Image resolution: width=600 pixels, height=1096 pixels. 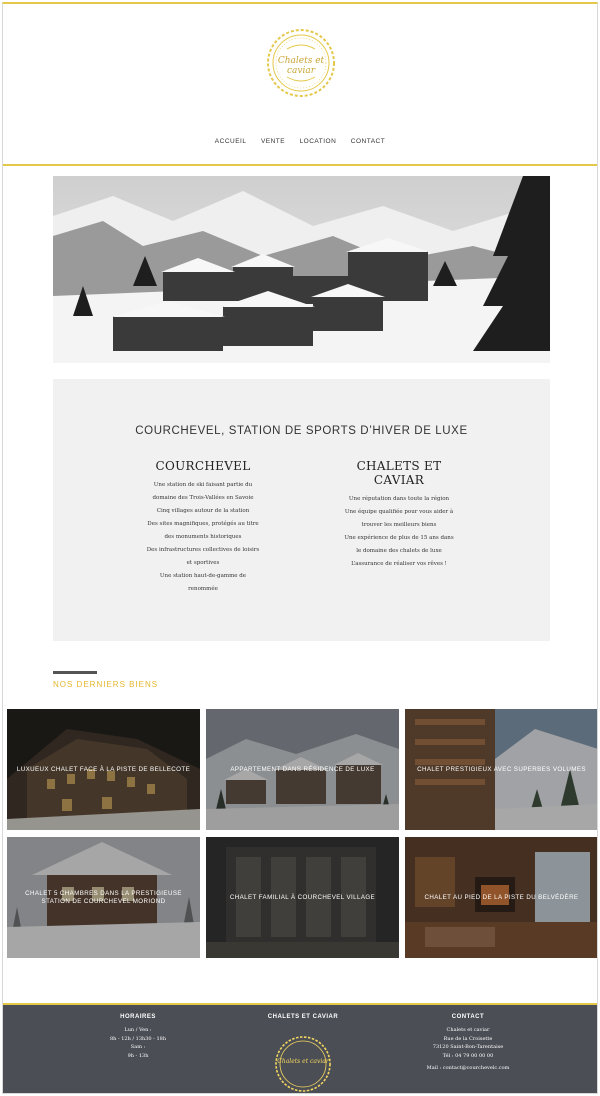 I want to click on main-nav: ACCUEIL VENTE LOCATION CONTACT, so click(x=300, y=139).